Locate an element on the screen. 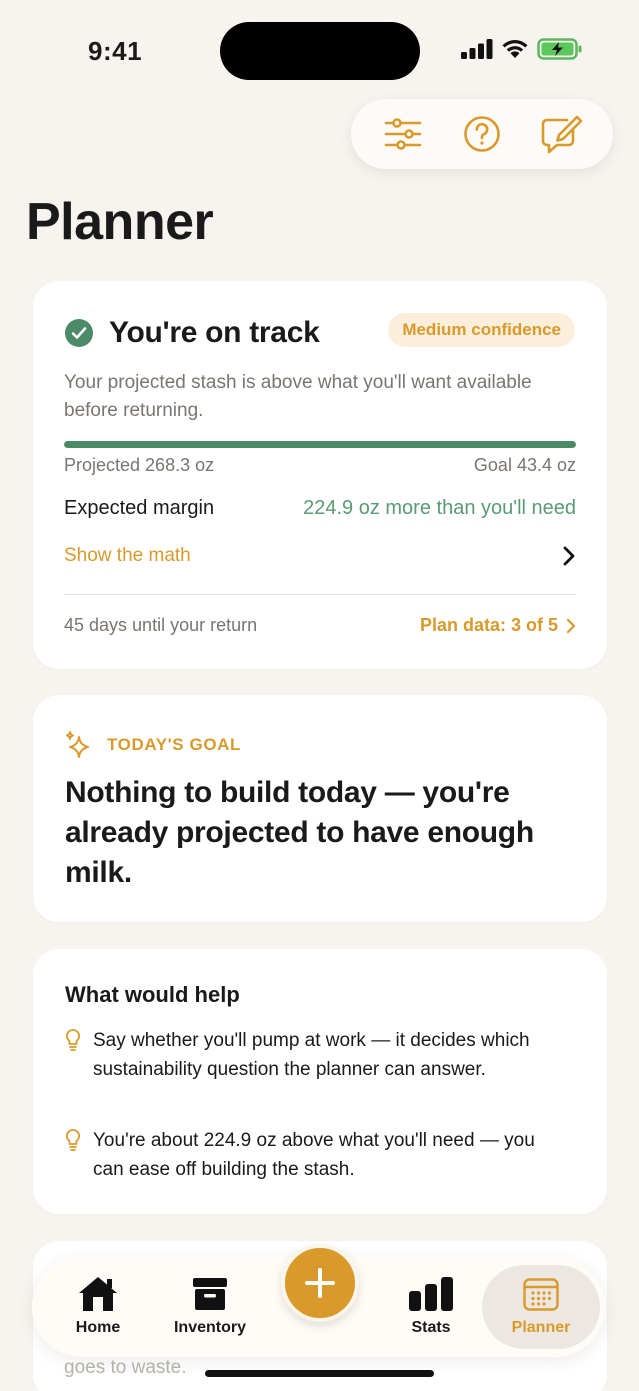 The image size is (639, 1391). status-icons is located at coordinates (522, 49).